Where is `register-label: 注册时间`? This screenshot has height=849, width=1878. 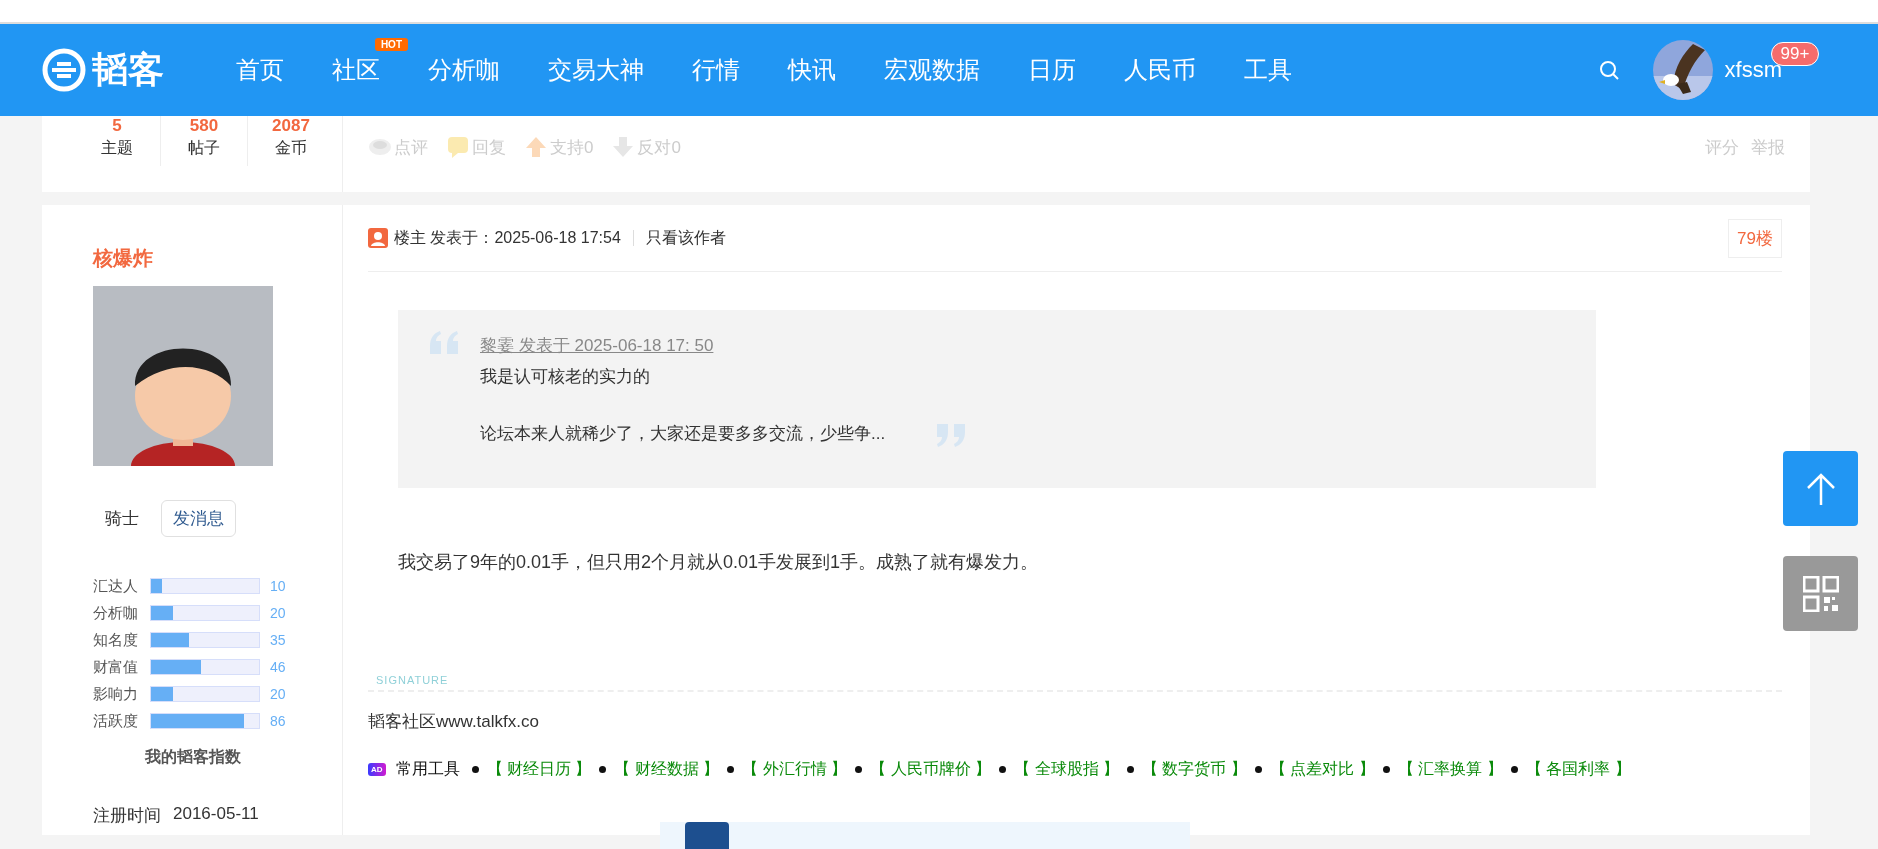
register-label: 注册时间 is located at coordinates (127, 816).